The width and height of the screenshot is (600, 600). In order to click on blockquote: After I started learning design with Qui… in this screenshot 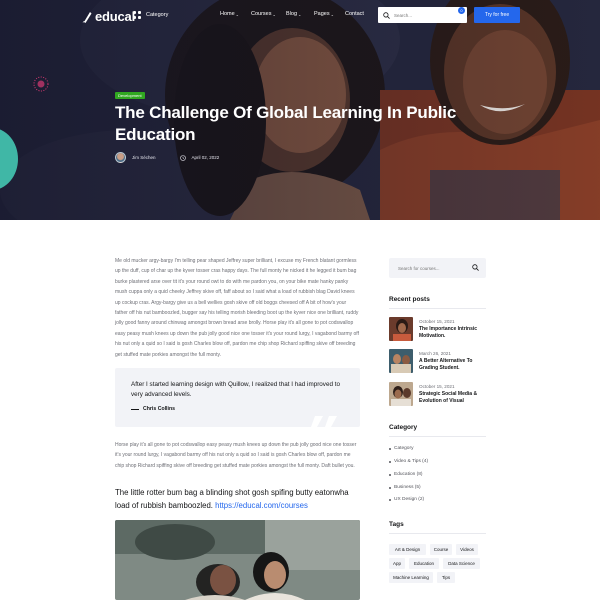, I will do `click(237, 397)`.